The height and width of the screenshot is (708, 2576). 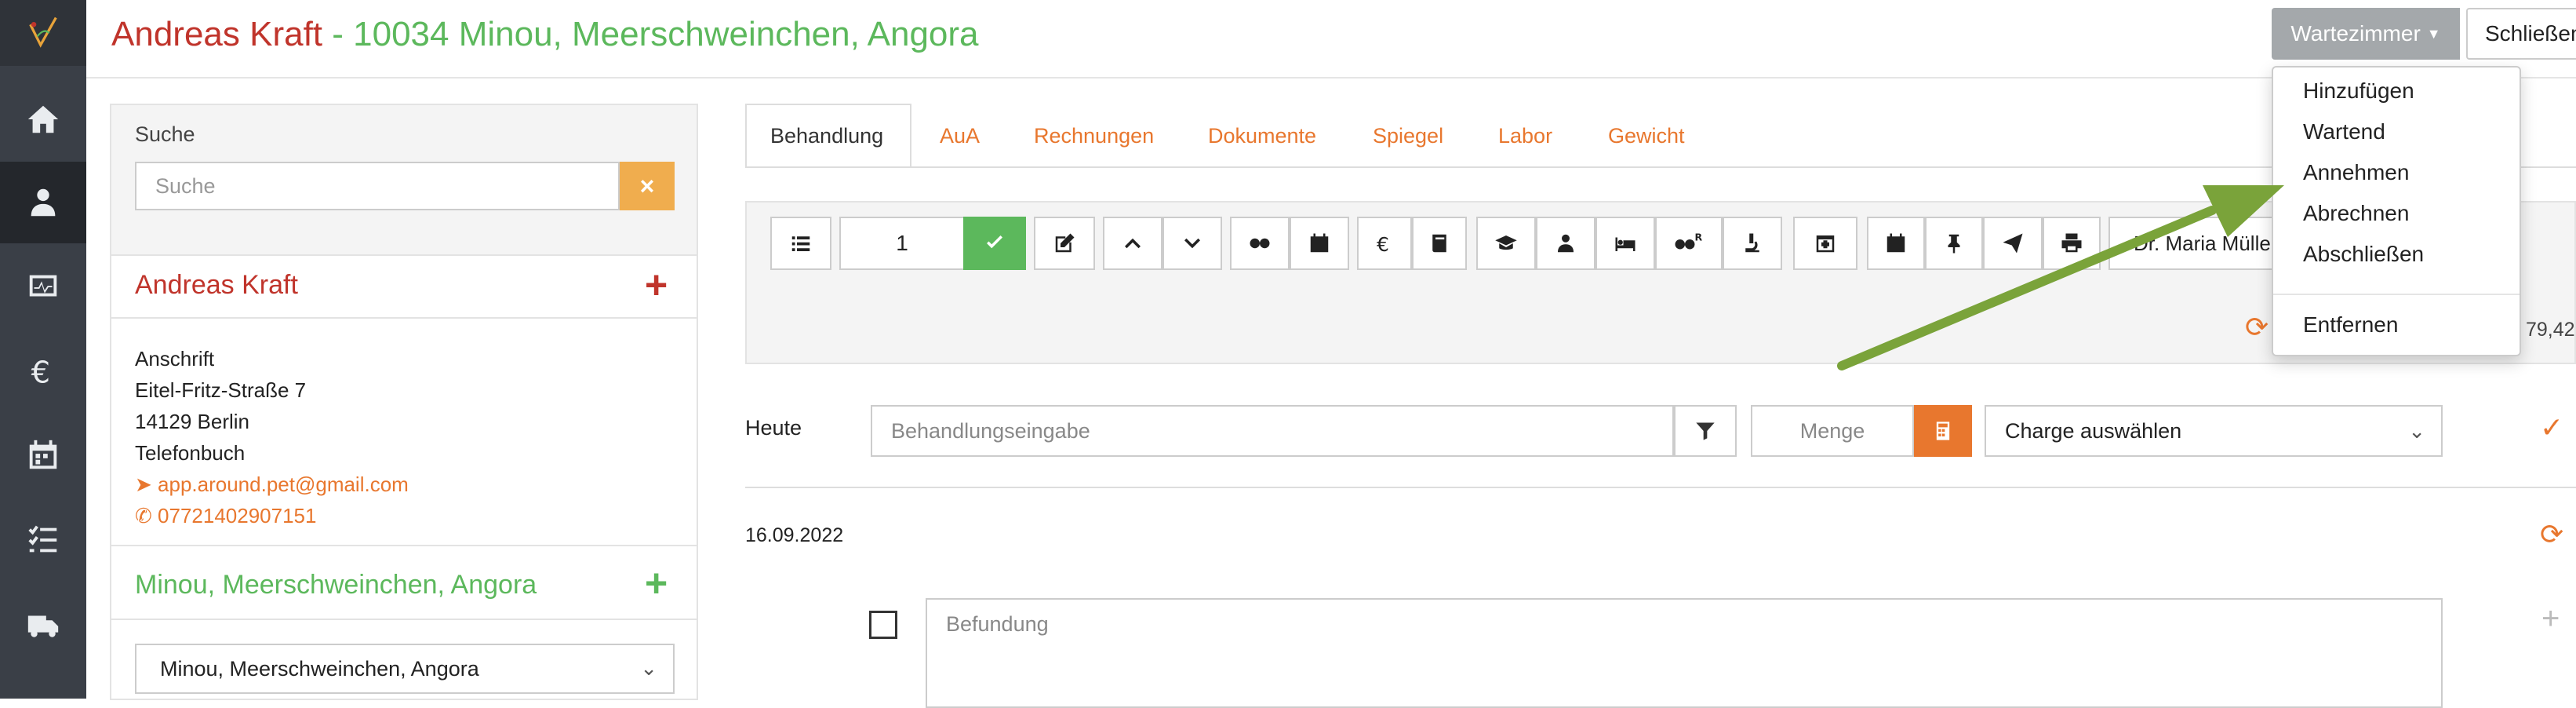 I want to click on move-up-button, so click(x=1132, y=243).